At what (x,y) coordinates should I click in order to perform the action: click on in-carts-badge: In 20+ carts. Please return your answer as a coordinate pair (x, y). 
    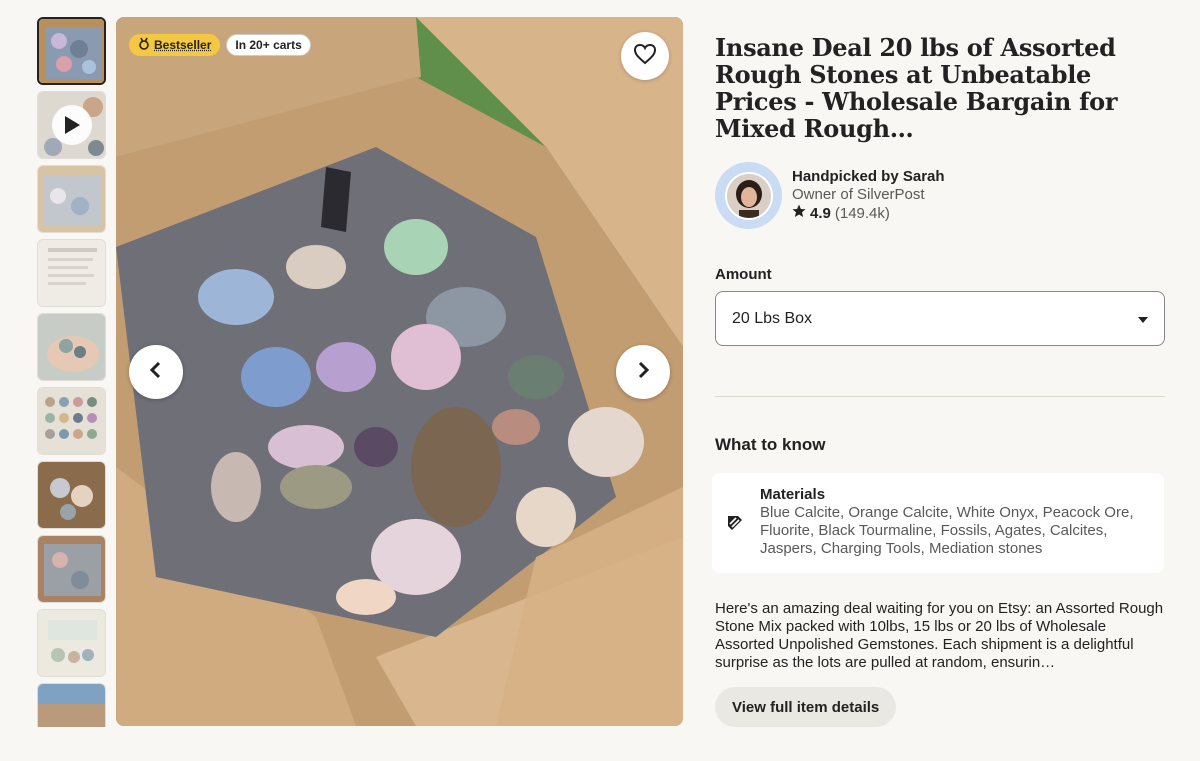
    Looking at the image, I should click on (268, 45).